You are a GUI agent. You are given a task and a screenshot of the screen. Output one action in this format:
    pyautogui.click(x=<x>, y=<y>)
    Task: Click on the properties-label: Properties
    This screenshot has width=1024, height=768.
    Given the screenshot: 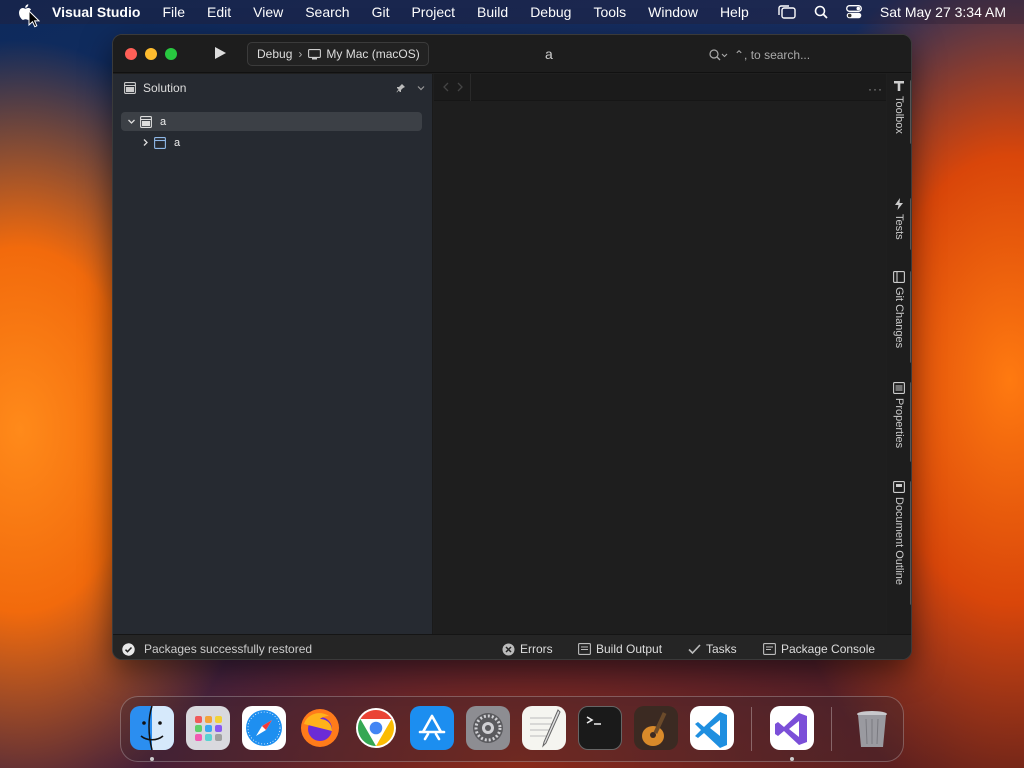 What is the action you would take?
    pyautogui.click(x=899, y=423)
    